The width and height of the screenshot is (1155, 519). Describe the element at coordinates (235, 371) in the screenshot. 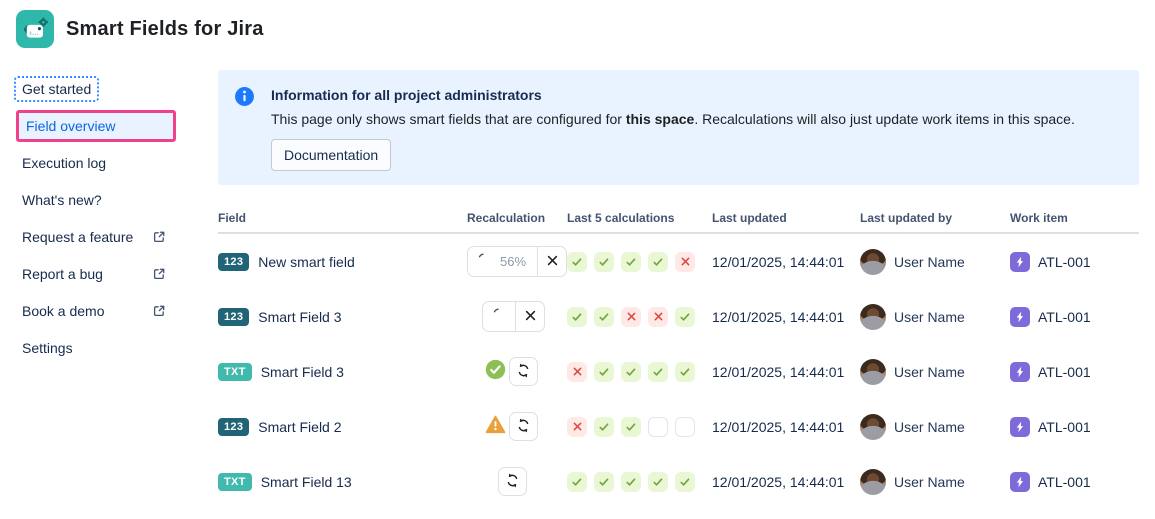

I see `field-type-badge: TXT` at that location.